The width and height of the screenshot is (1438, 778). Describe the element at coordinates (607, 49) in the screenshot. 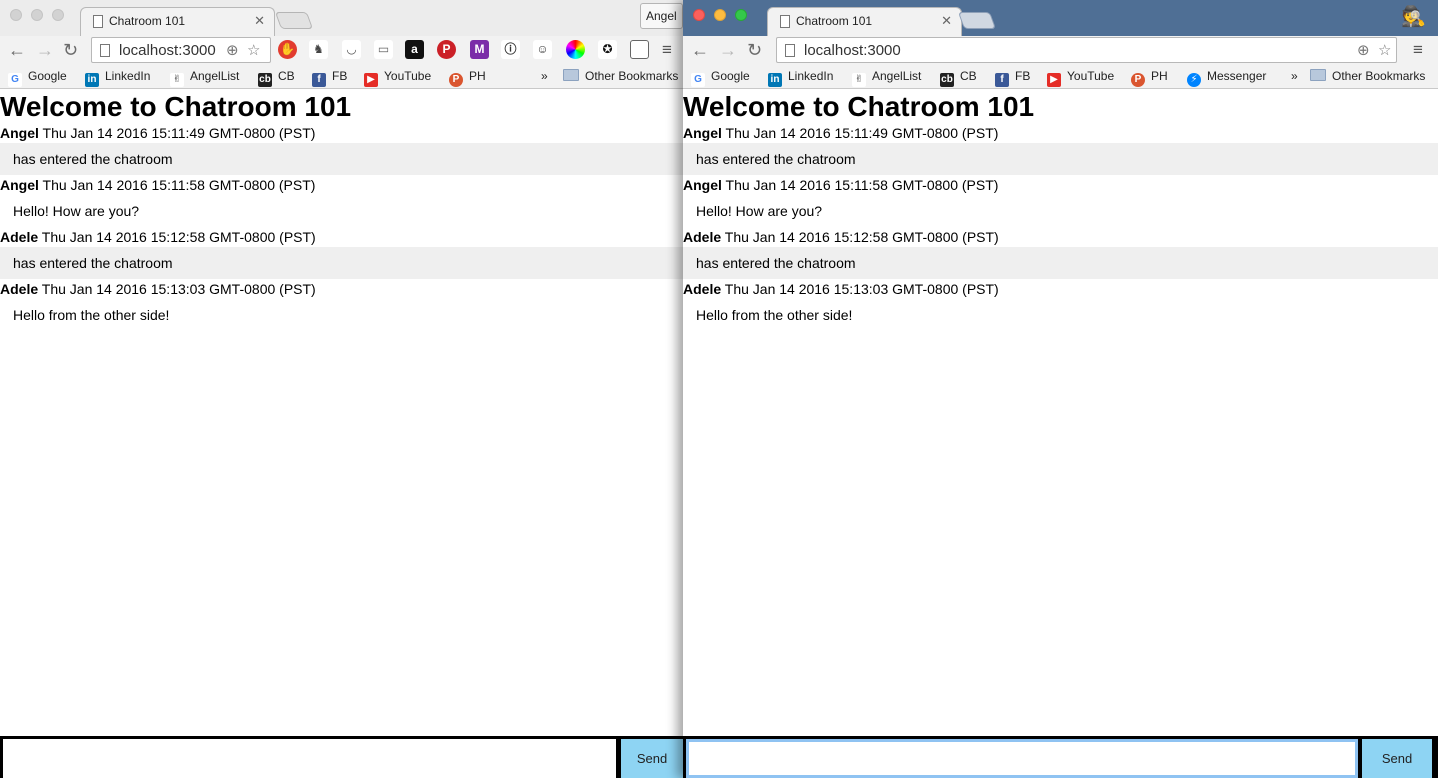

I see `ninja-icon: ✪` at that location.